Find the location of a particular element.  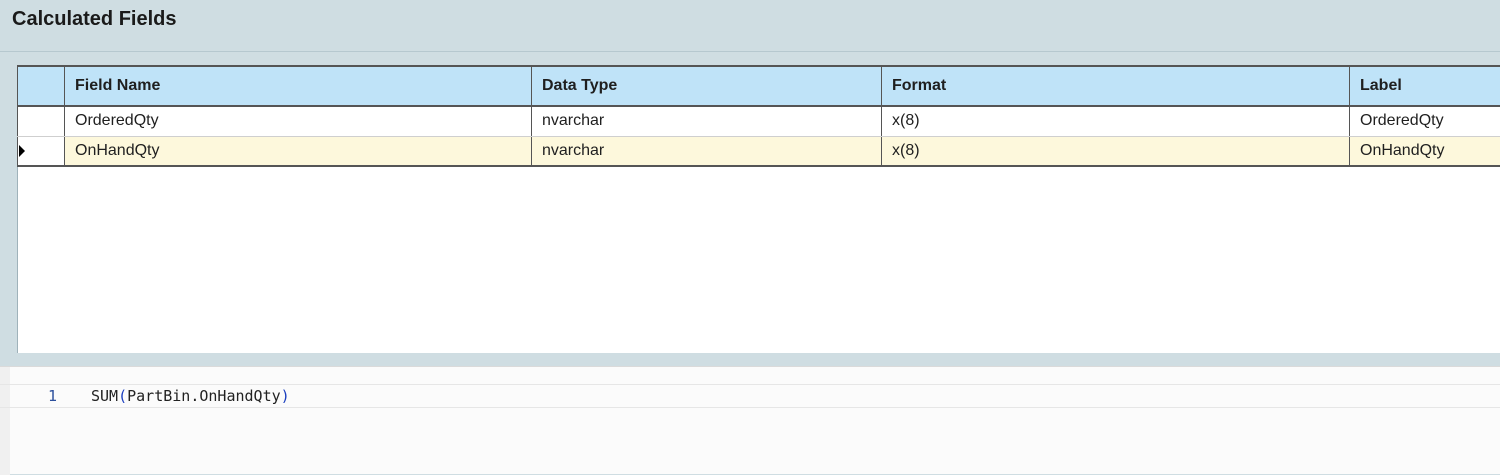

cell-label: OnHandQty is located at coordinates (1425, 151).